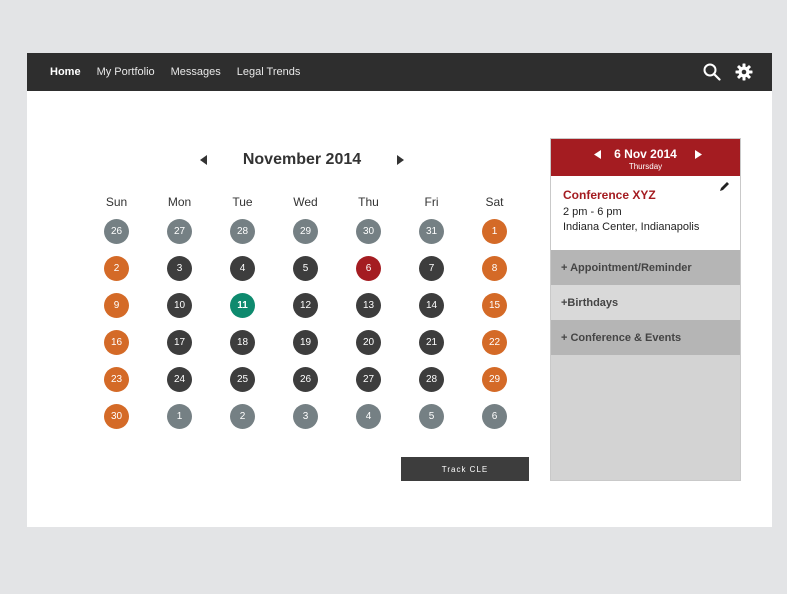  Describe the element at coordinates (305, 268) in the screenshot. I see `day-weekday-button: 5` at that location.